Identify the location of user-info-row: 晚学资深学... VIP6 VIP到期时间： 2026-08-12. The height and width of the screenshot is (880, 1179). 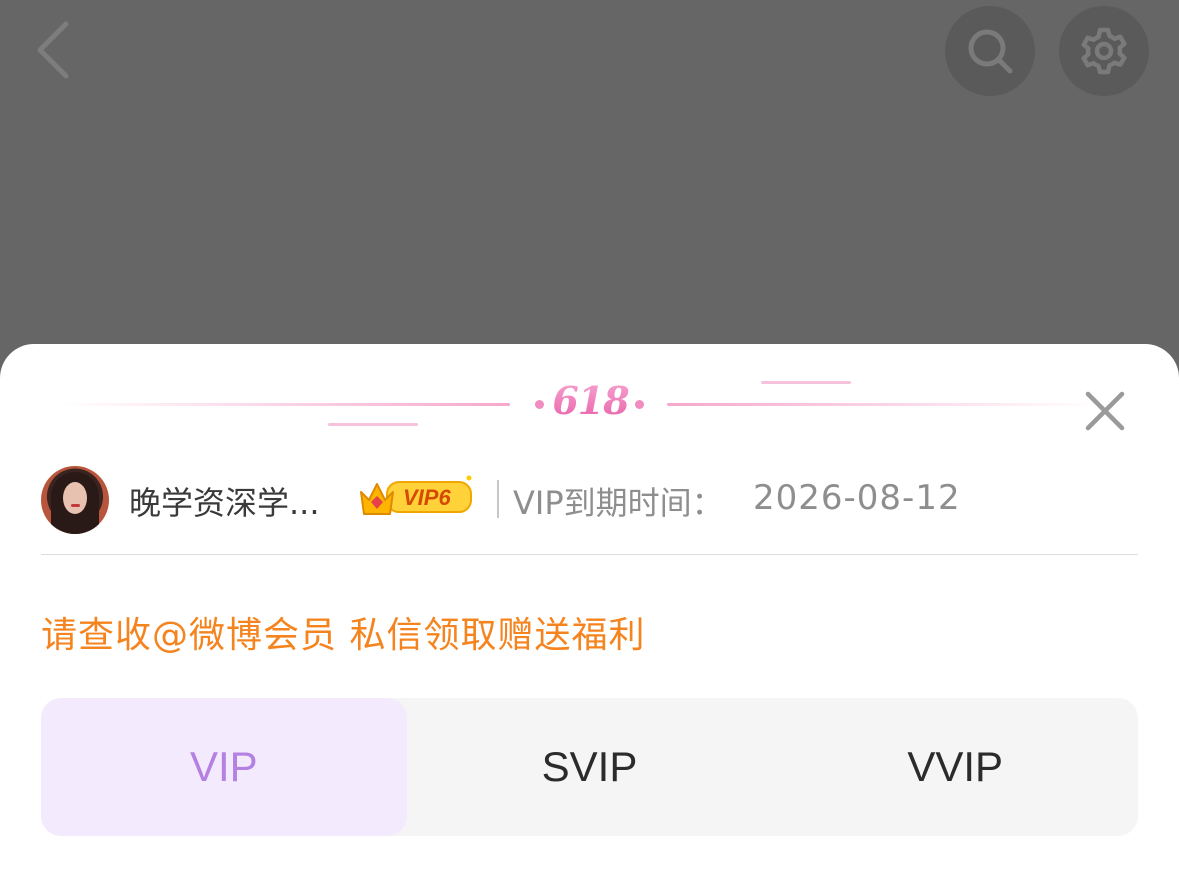
(589, 500).